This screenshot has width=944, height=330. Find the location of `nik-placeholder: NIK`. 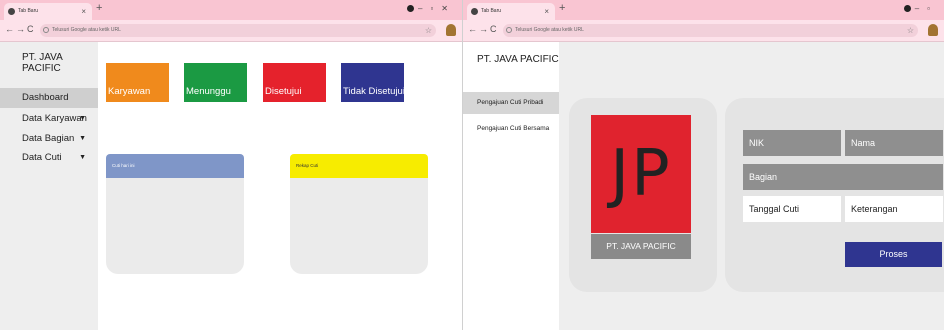

nik-placeholder: NIK is located at coordinates (757, 143).